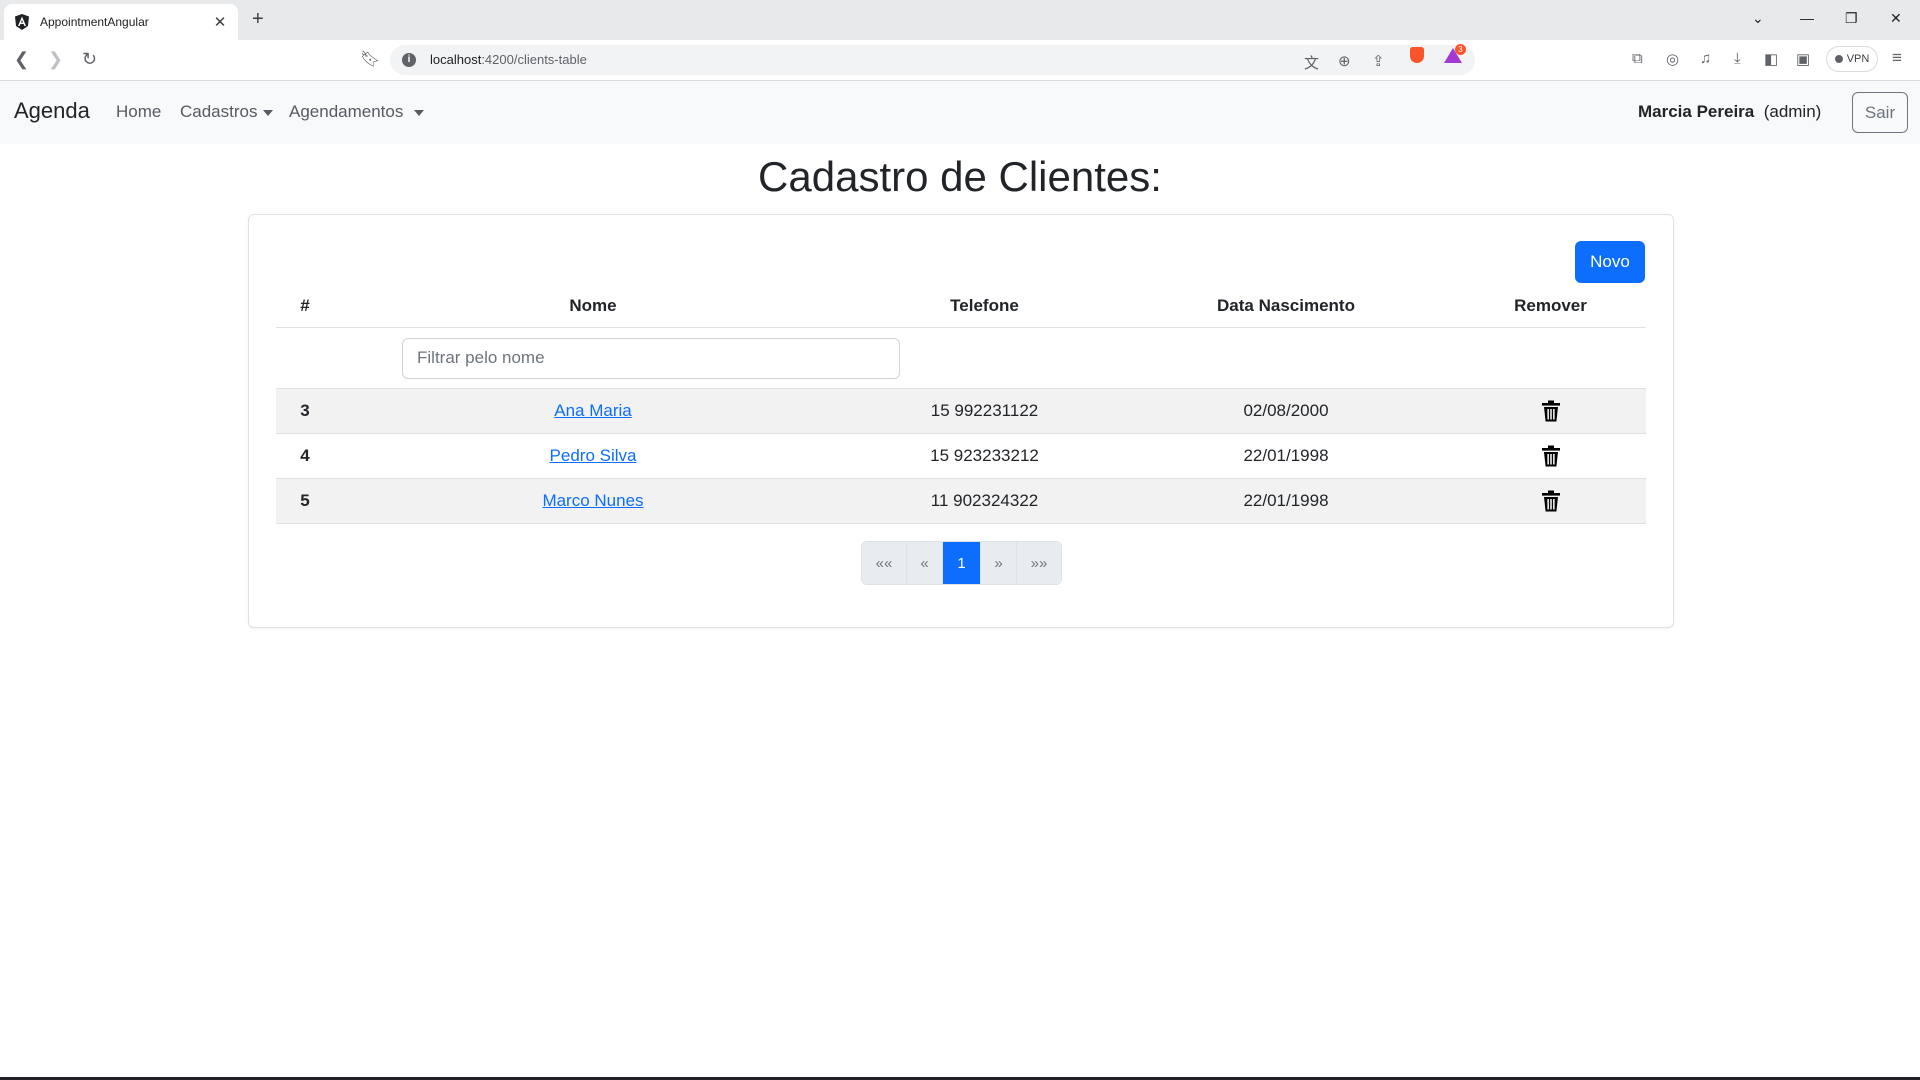  What do you see at coordinates (1858, 59) in the screenshot?
I see `vpn-label: VPN` at bounding box center [1858, 59].